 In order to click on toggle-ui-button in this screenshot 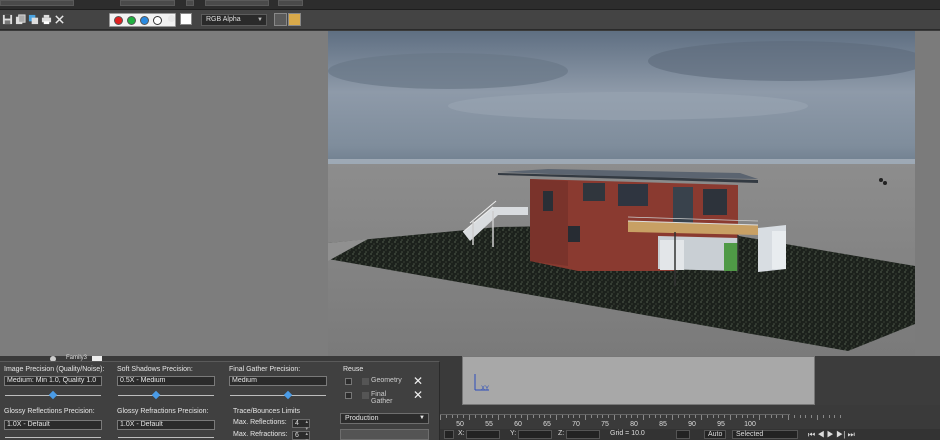, I will do `click(294, 19)`.